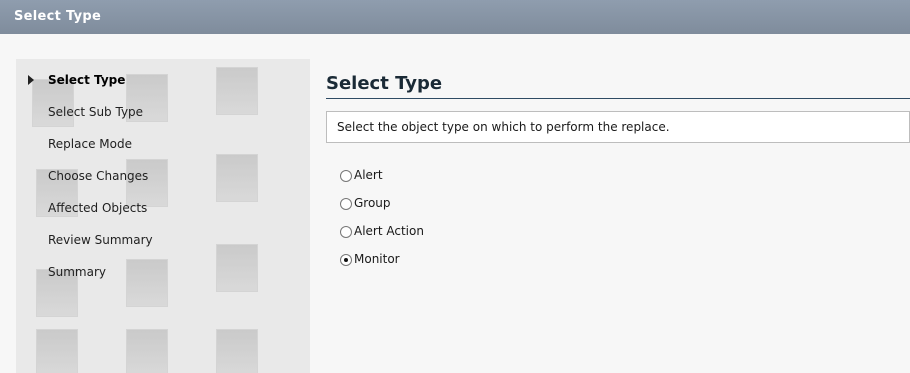 This screenshot has height=373, width=910. What do you see at coordinates (100, 240) in the screenshot?
I see `wizard-step-label: Review Summary` at bounding box center [100, 240].